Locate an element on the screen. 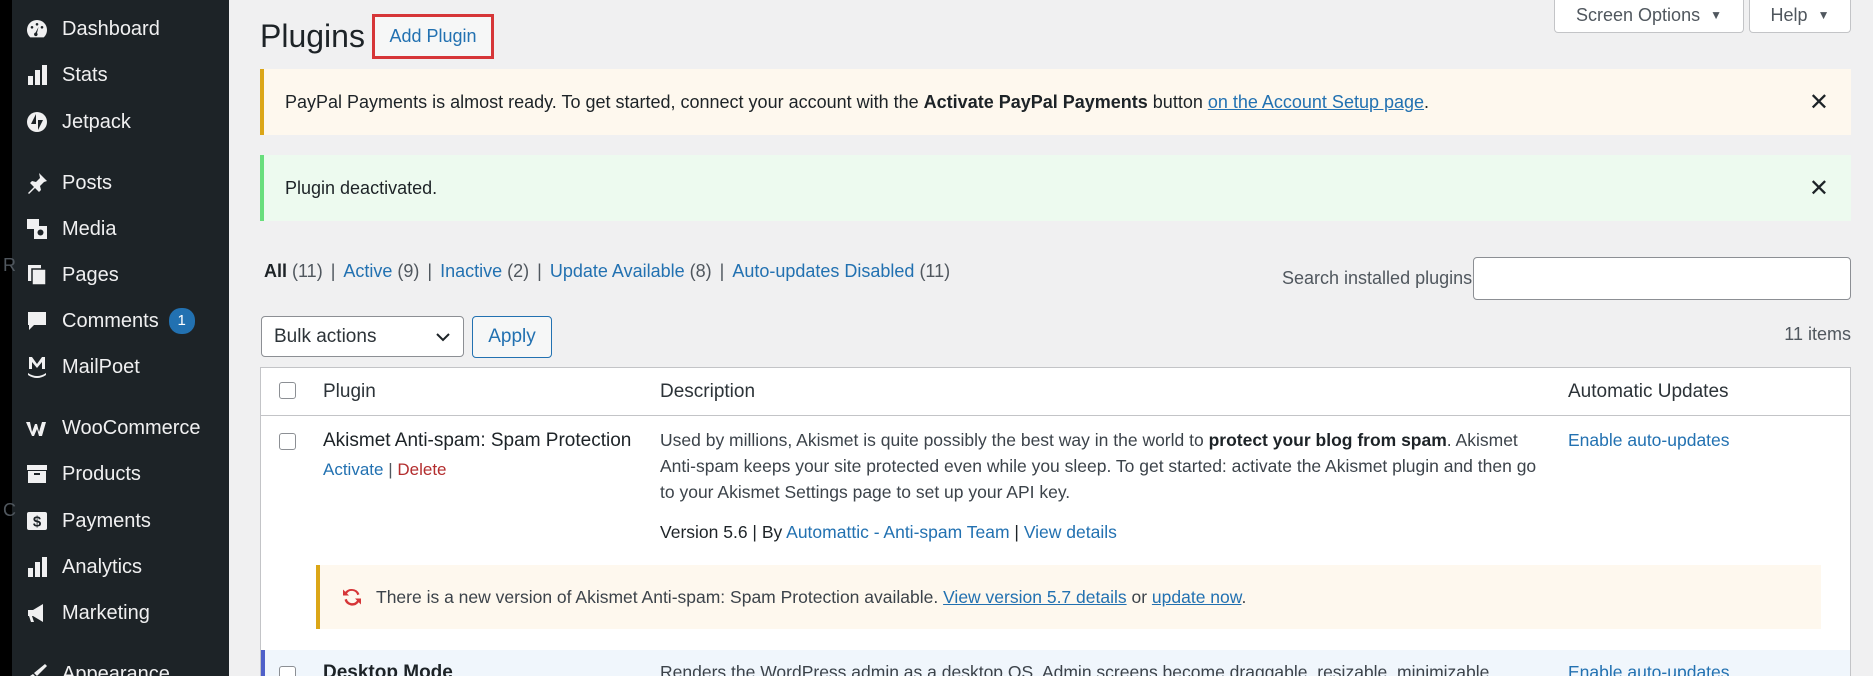 The image size is (1873, 676). notice-text: button is located at coordinates (1177, 101).